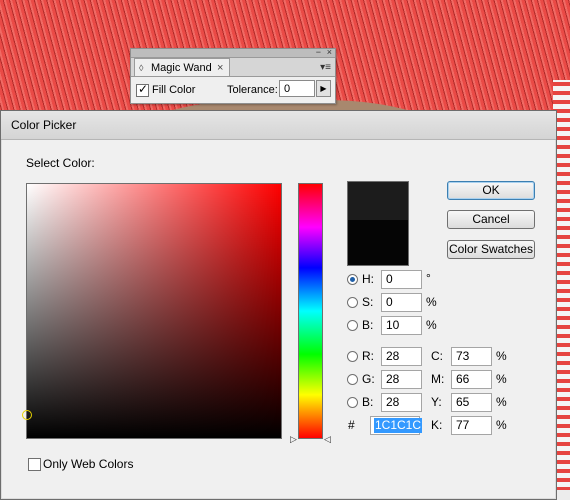 This screenshot has width=570, height=500. I want to click on hue-unit: °, so click(428, 278).